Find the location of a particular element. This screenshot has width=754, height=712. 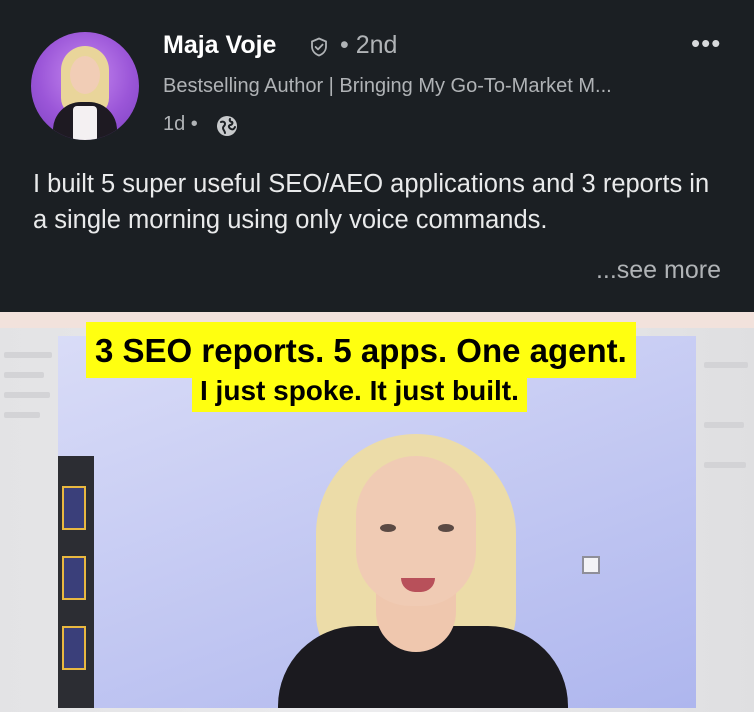

globe-icon is located at coordinates (227, 126).